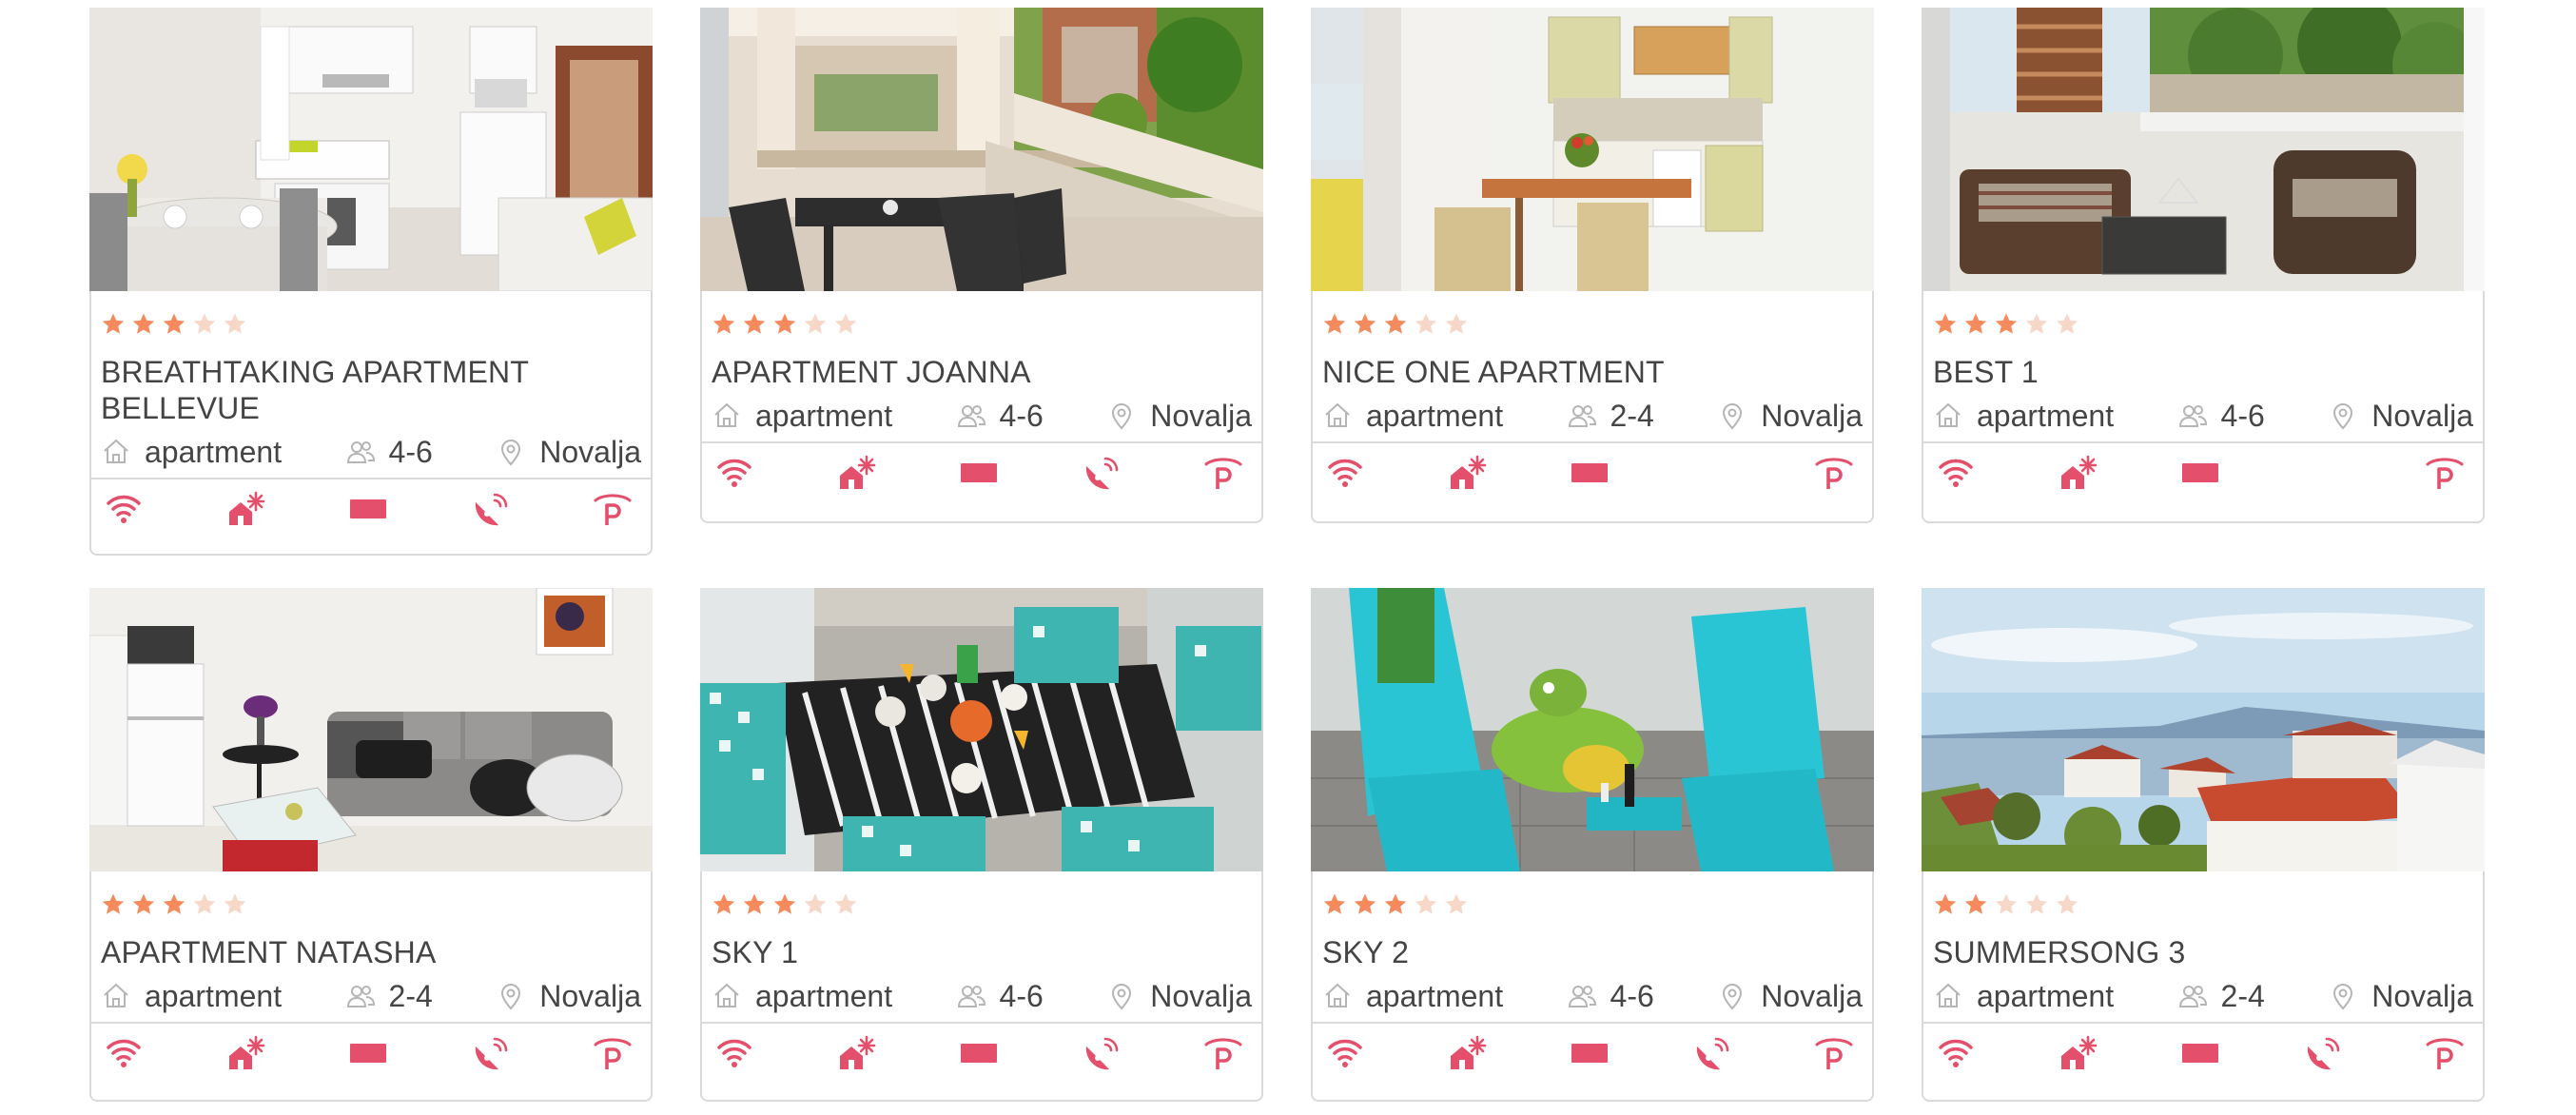 The height and width of the screenshot is (1115, 2576). I want to click on listing-card: NICE ONE APARTMENT apartment 2-4 Novalja, so click(1592, 265).